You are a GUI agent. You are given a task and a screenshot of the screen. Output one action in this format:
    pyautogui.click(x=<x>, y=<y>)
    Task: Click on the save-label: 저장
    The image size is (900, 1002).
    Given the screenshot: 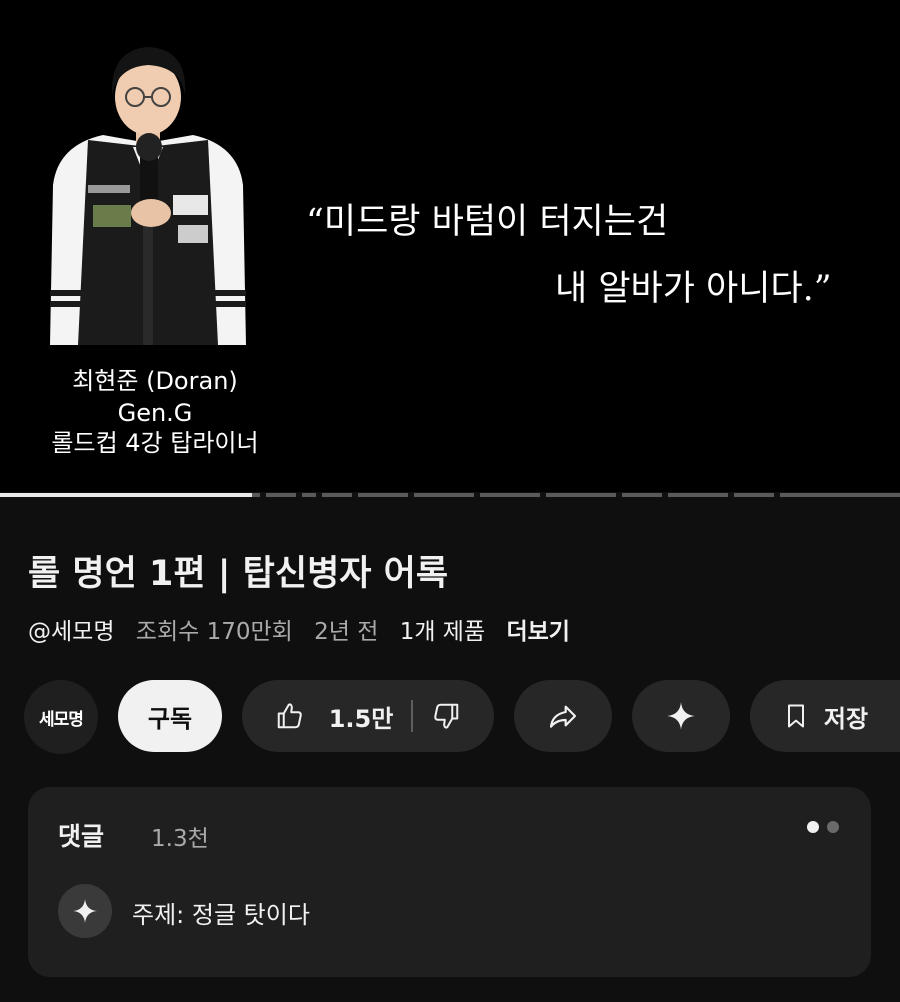 What is the action you would take?
    pyautogui.click(x=846, y=718)
    